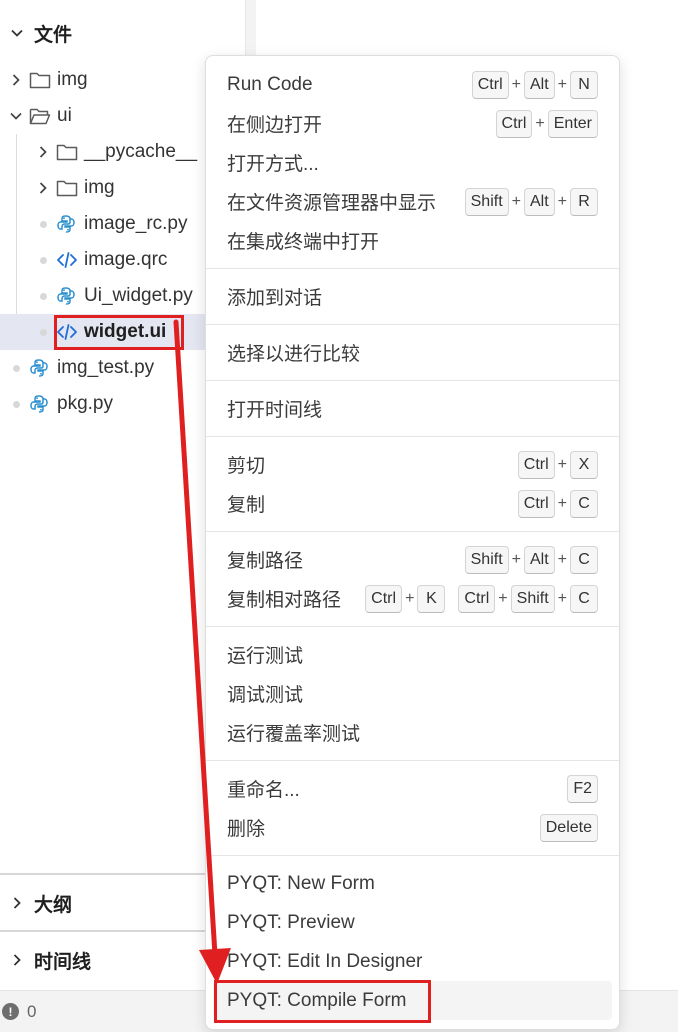 The image size is (678, 1032). What do you see at coordinates (412, 240) in the screenshot?
I see `menu-item: 在集成终端中打开` at bounding box center [412, 240].